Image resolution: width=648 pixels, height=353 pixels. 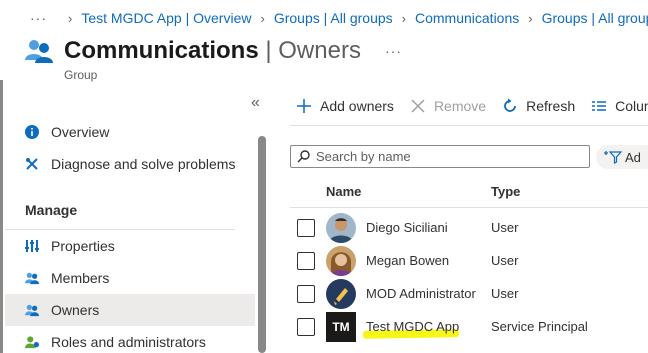 What do you see at coordinates (341, 327) in the screenshot?
I see `avatar: TM` at bounding box center [341, 327].